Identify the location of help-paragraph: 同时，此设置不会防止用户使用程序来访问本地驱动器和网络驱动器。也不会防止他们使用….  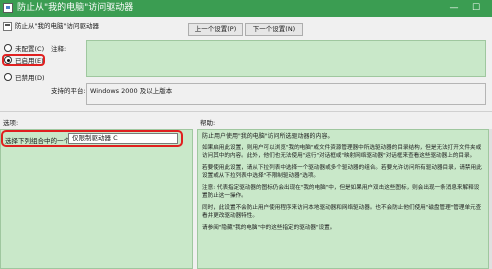
(342, 212).